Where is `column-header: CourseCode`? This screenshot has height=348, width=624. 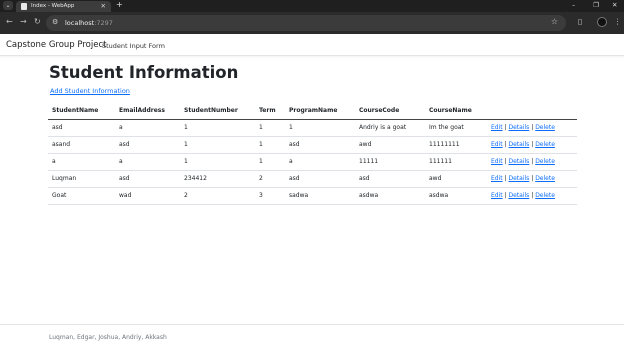 column-header: CourseCode is located at coordinates (390, 111).